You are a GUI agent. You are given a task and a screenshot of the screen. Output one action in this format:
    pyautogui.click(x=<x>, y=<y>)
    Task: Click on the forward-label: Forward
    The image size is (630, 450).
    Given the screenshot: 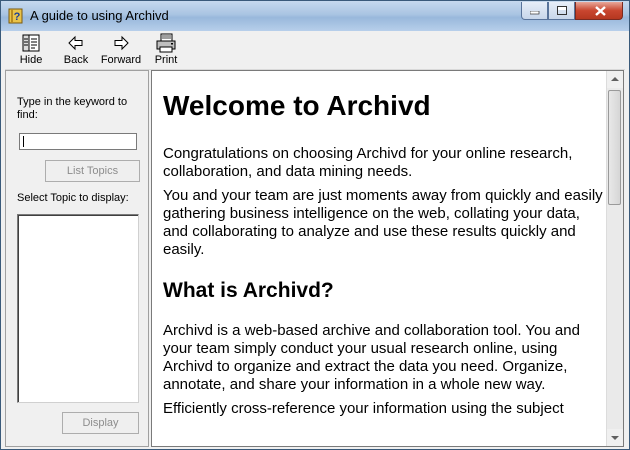 What is the action you would take?
    pyautogui.click(x=121, y=60)
    